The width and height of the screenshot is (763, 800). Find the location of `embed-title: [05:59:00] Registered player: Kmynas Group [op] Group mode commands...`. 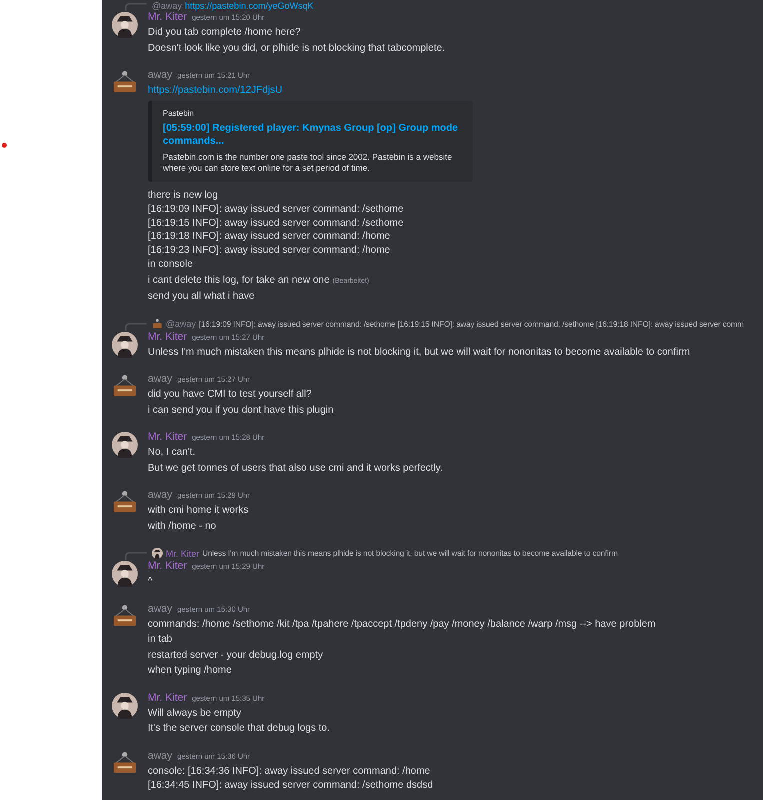

embed-title: [05:59:00] Registered player: Kmynas Group [op] Group mode commands... is located at coordinates (313, 135).